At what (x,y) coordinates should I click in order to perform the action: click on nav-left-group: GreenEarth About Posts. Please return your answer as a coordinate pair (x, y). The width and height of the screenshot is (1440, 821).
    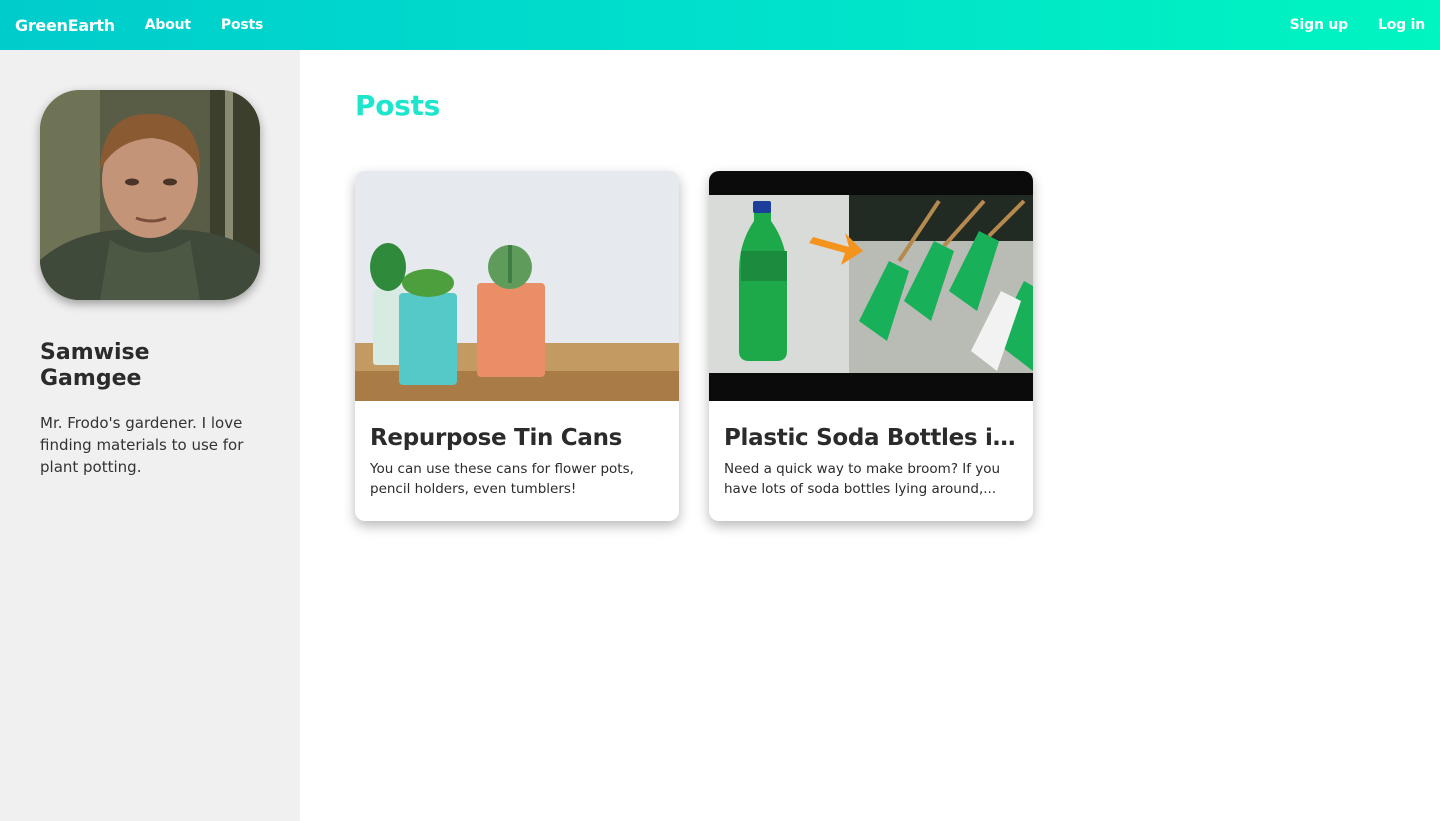
    Looking at the image, I should click on (154, 25).